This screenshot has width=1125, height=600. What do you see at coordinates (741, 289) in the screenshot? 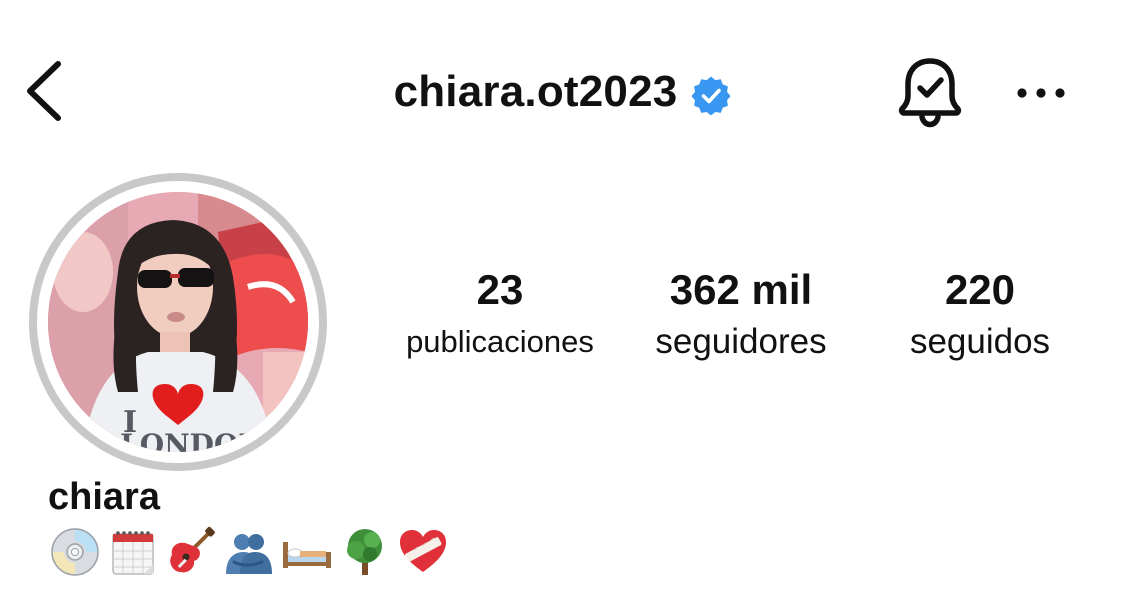
I see `followers-count: 362 mil` at bounding box center [741, 289].